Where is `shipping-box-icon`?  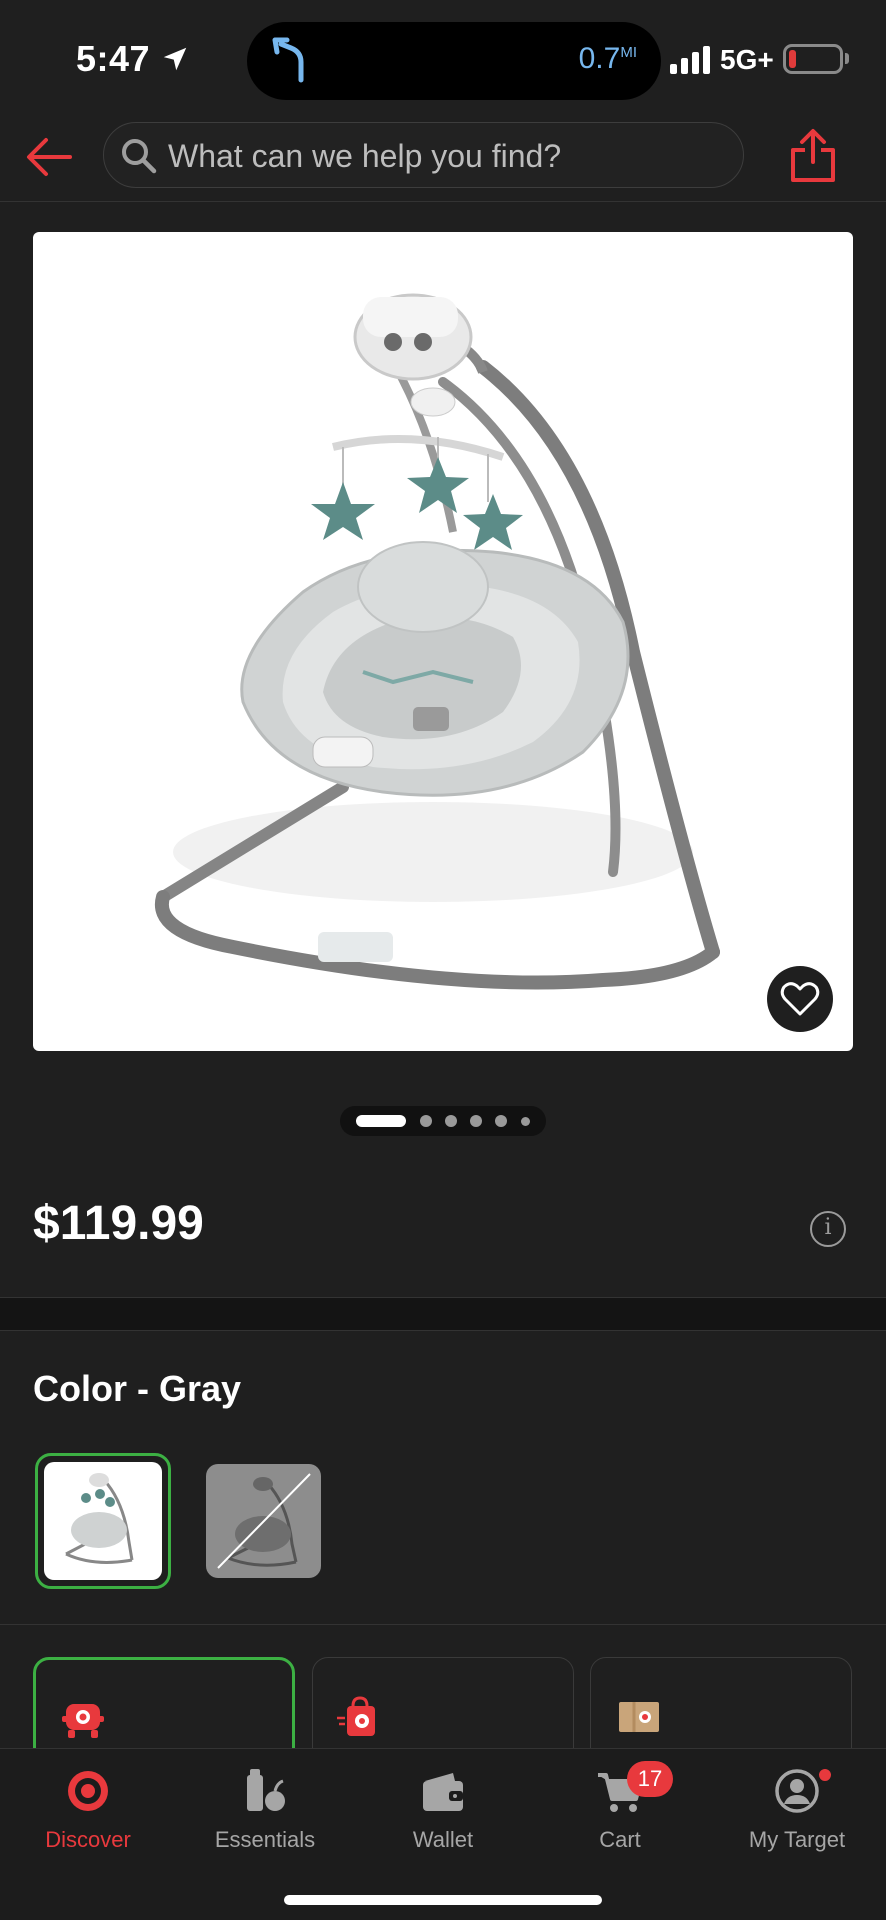
shipping-box-icon is located at coordinates (639, 1717).